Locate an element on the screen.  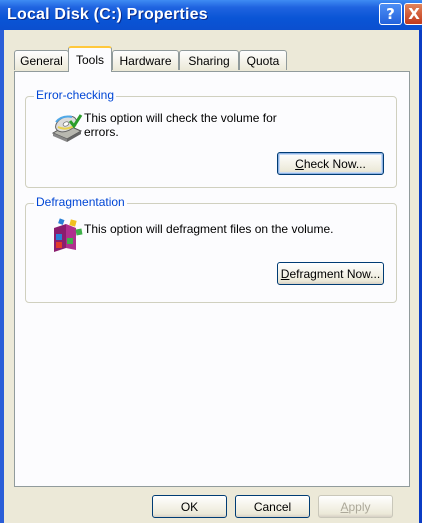
error-checking-title: Error-checking is located at coordinates (75, 95).